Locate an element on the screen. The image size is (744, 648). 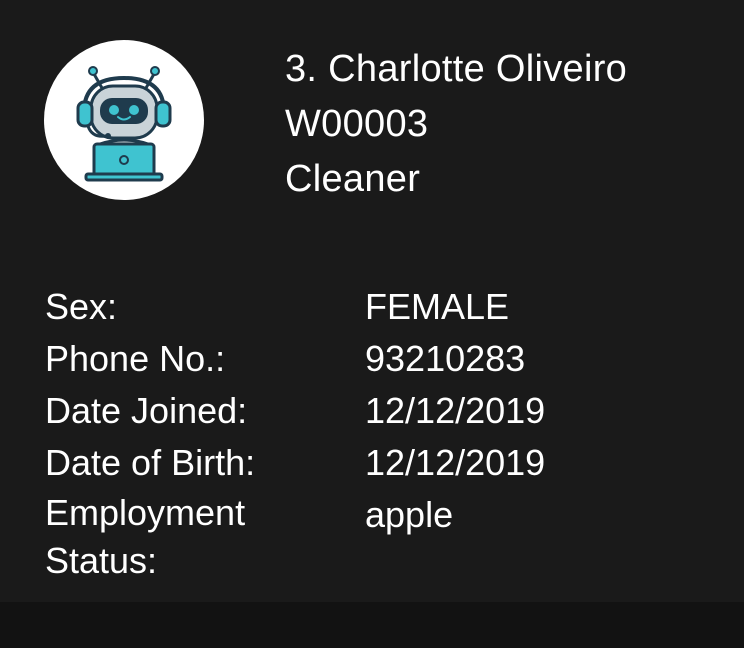
detail-row-employment-status: Employment Status: apple is located at coordinates (375, 537).